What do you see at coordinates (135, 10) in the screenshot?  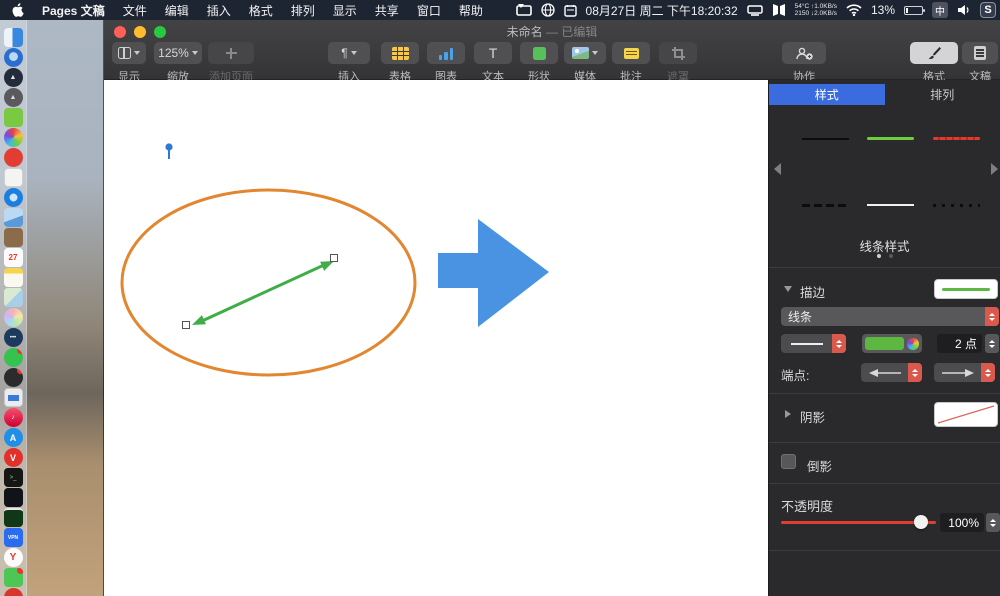 I see `menu-file: 文件` at bounding box center [135, 10].